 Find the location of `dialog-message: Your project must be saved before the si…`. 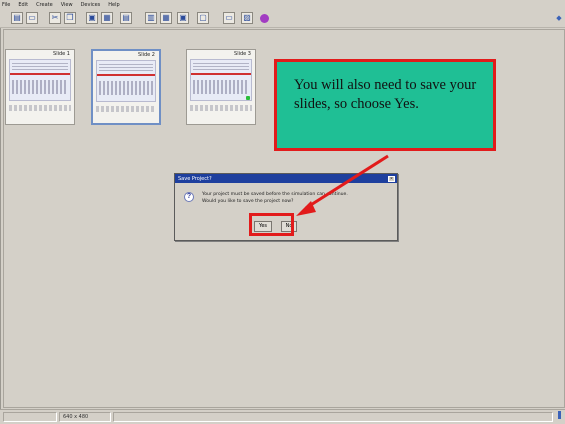

dialog-message: Your project must be saved before the si… is located at coordinates (297, 198).